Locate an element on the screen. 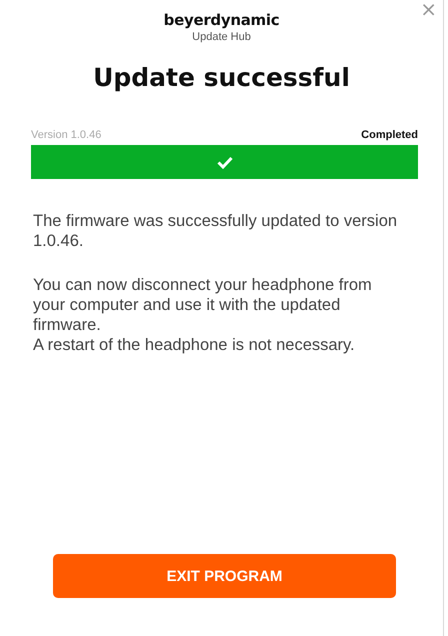  exit-button: EXIT PROGRAM is located at coordinates (224, 576).